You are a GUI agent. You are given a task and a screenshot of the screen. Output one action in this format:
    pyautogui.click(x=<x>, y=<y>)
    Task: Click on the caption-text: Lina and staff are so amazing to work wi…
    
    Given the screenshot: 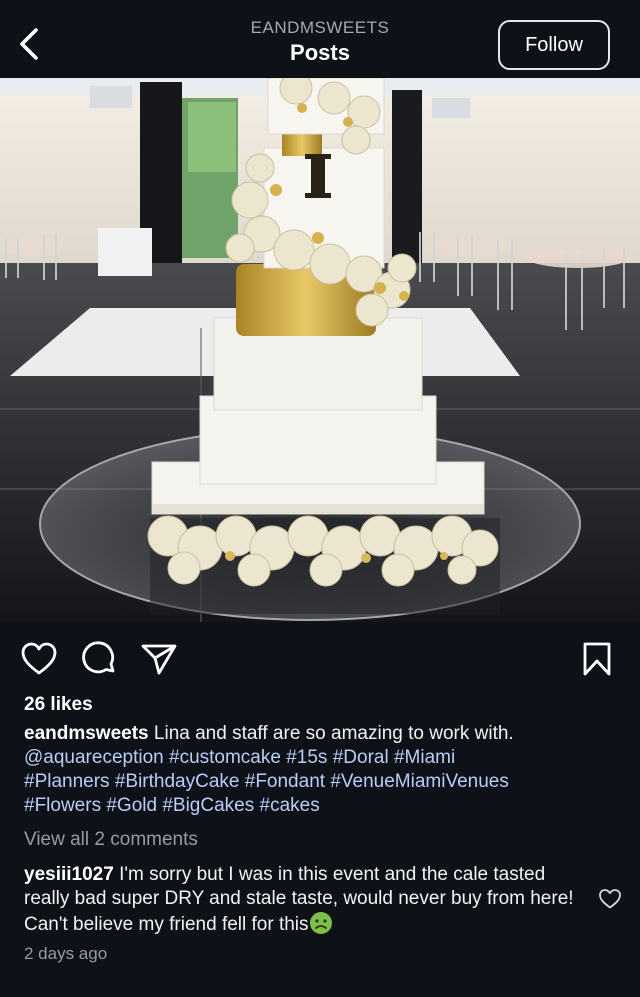 What is the action you would take?
    pyautogui.click(x=333, y=733)
    